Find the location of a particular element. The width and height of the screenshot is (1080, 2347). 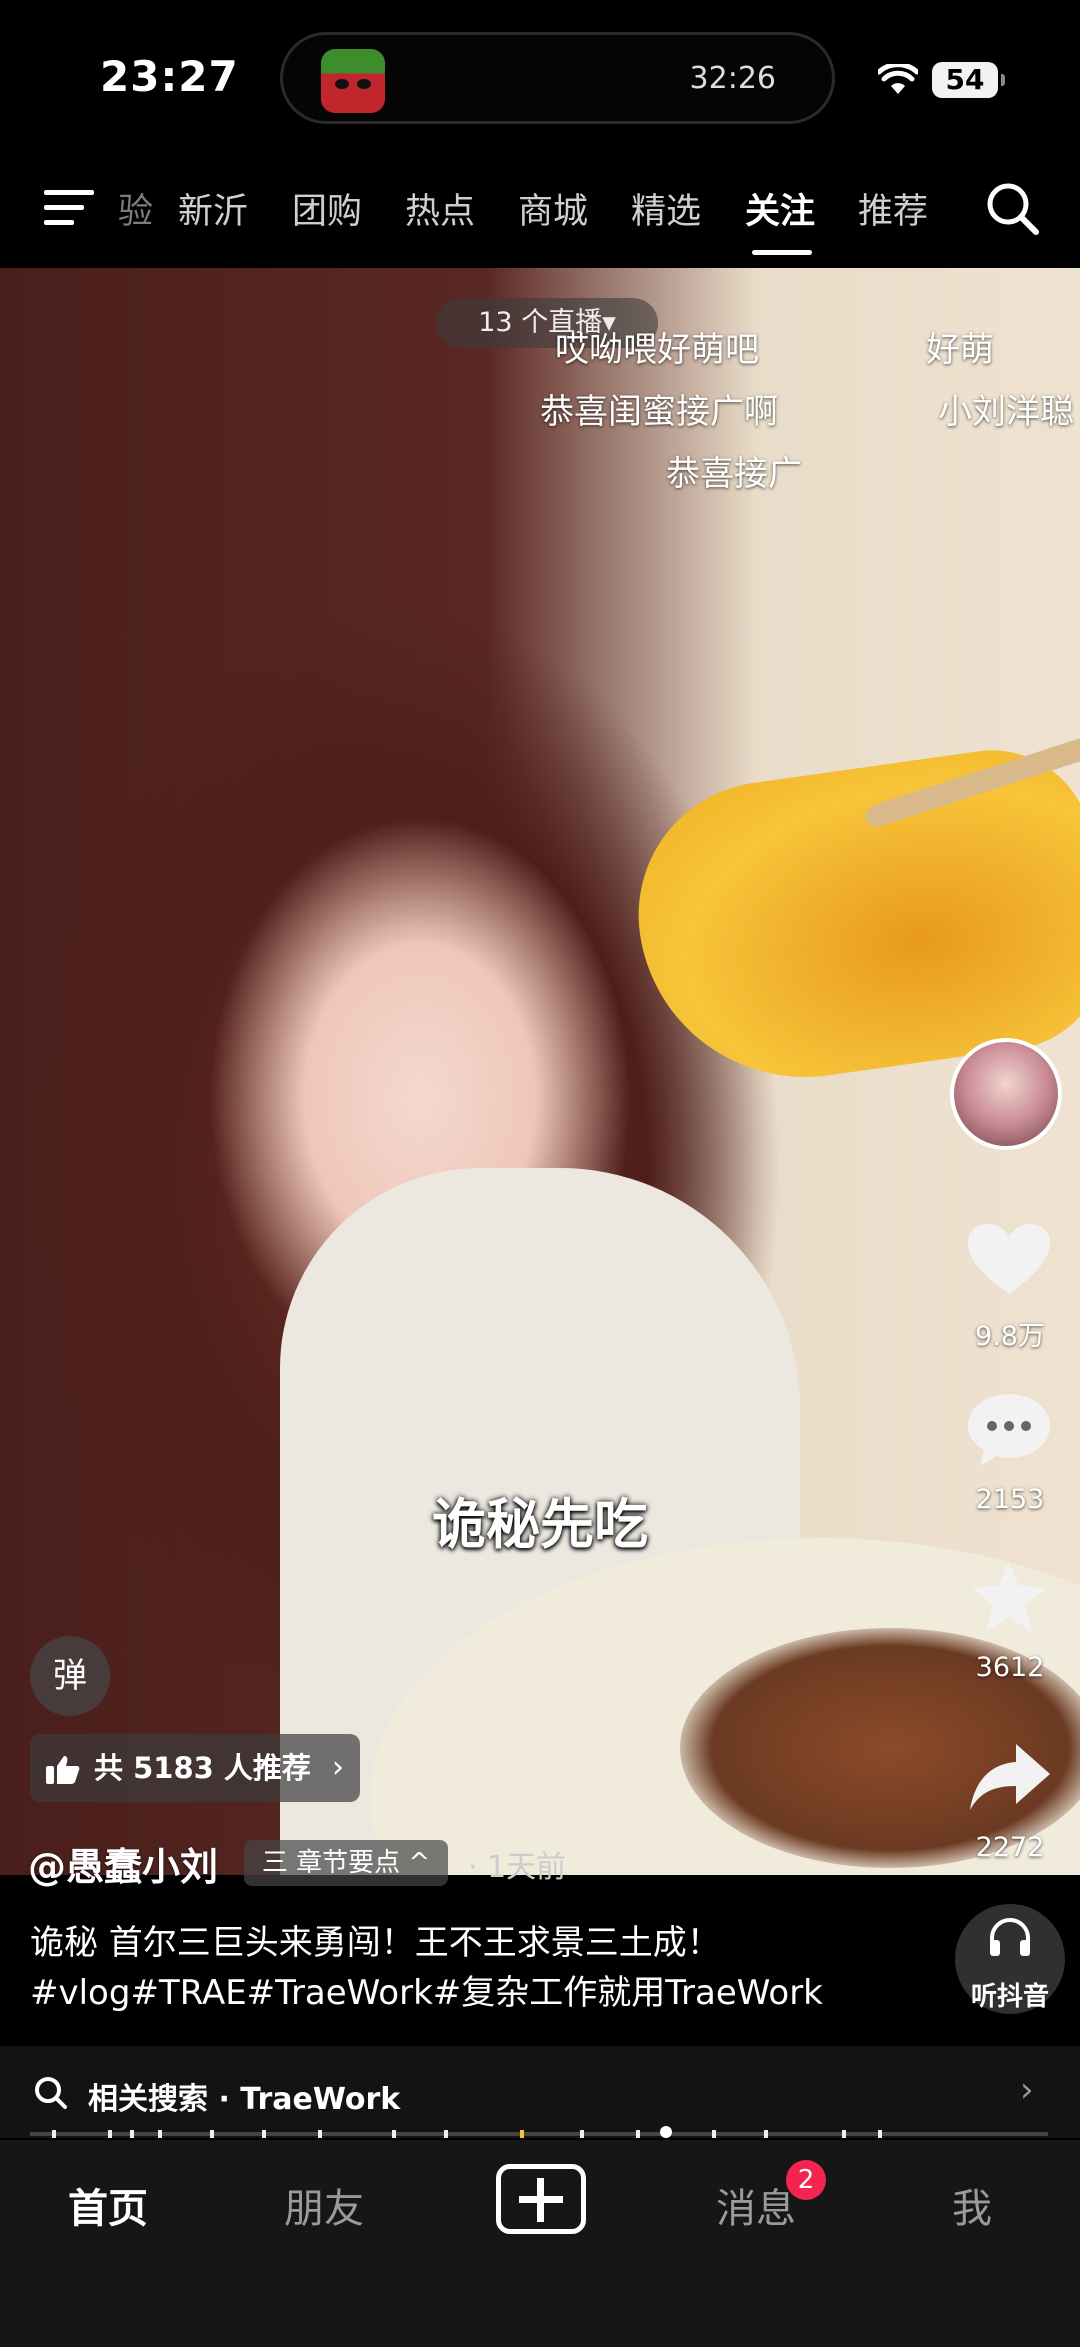

like-icon is located at coordinates (1009, 1260).